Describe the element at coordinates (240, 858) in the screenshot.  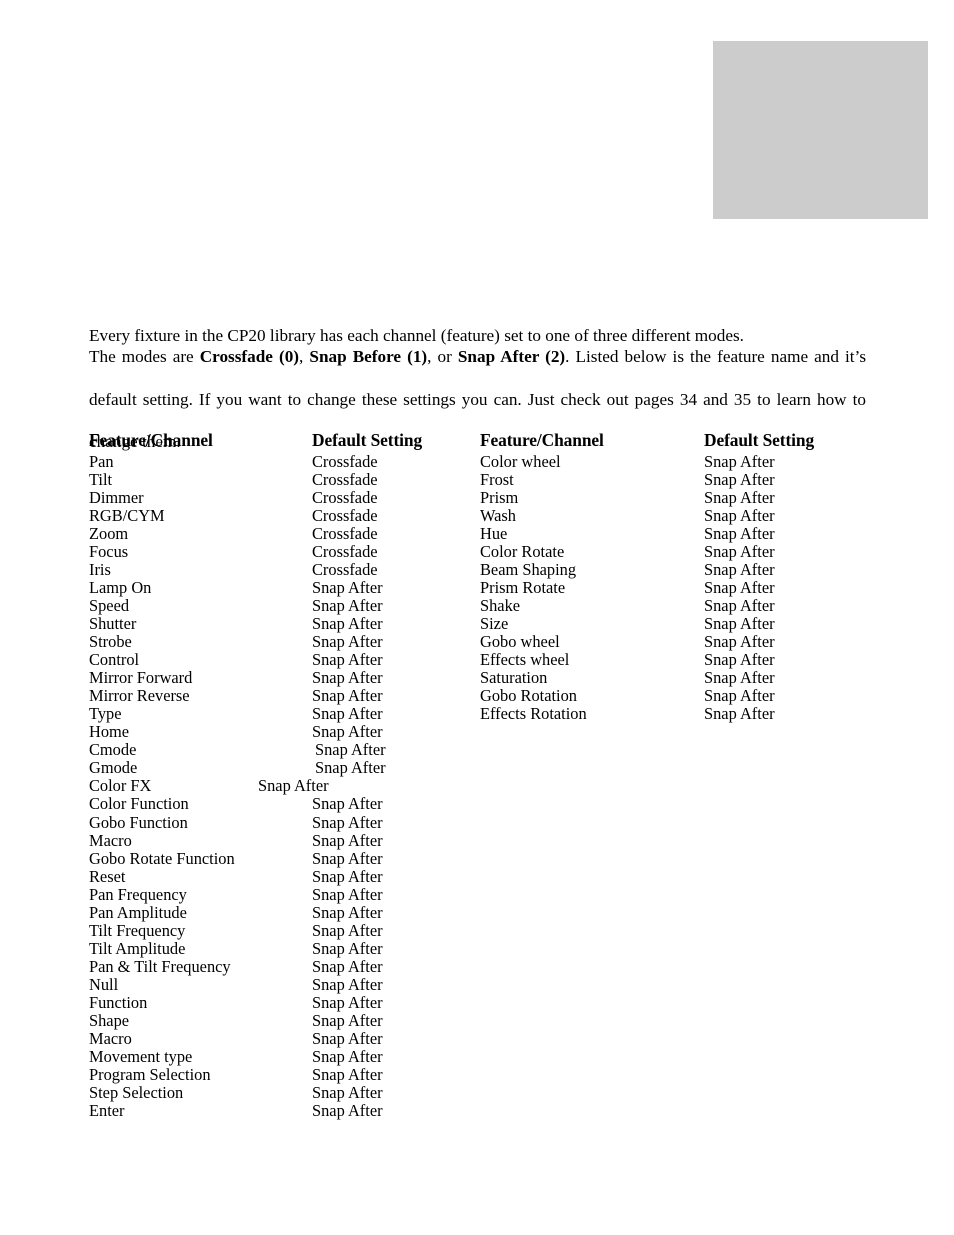
I see `table-row: Gobo Rotate Function Snap After` at that location.